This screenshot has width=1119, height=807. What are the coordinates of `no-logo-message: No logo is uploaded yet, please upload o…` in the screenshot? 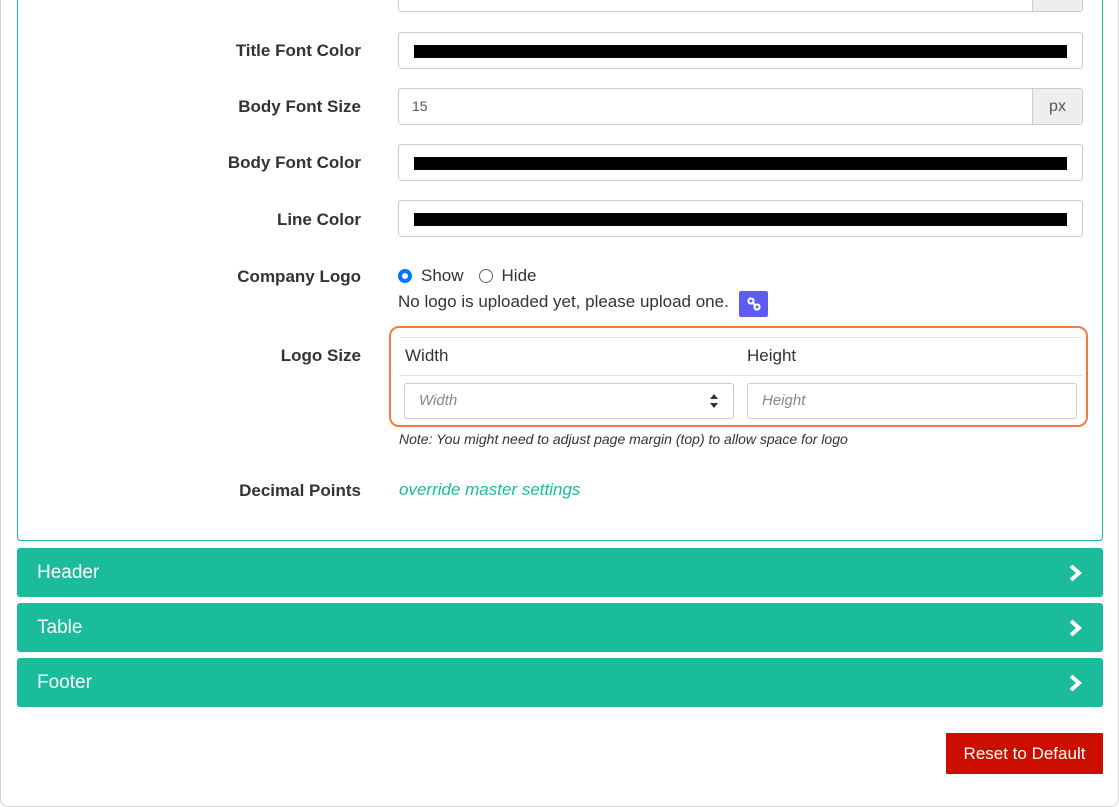 It's located at (563, 301).